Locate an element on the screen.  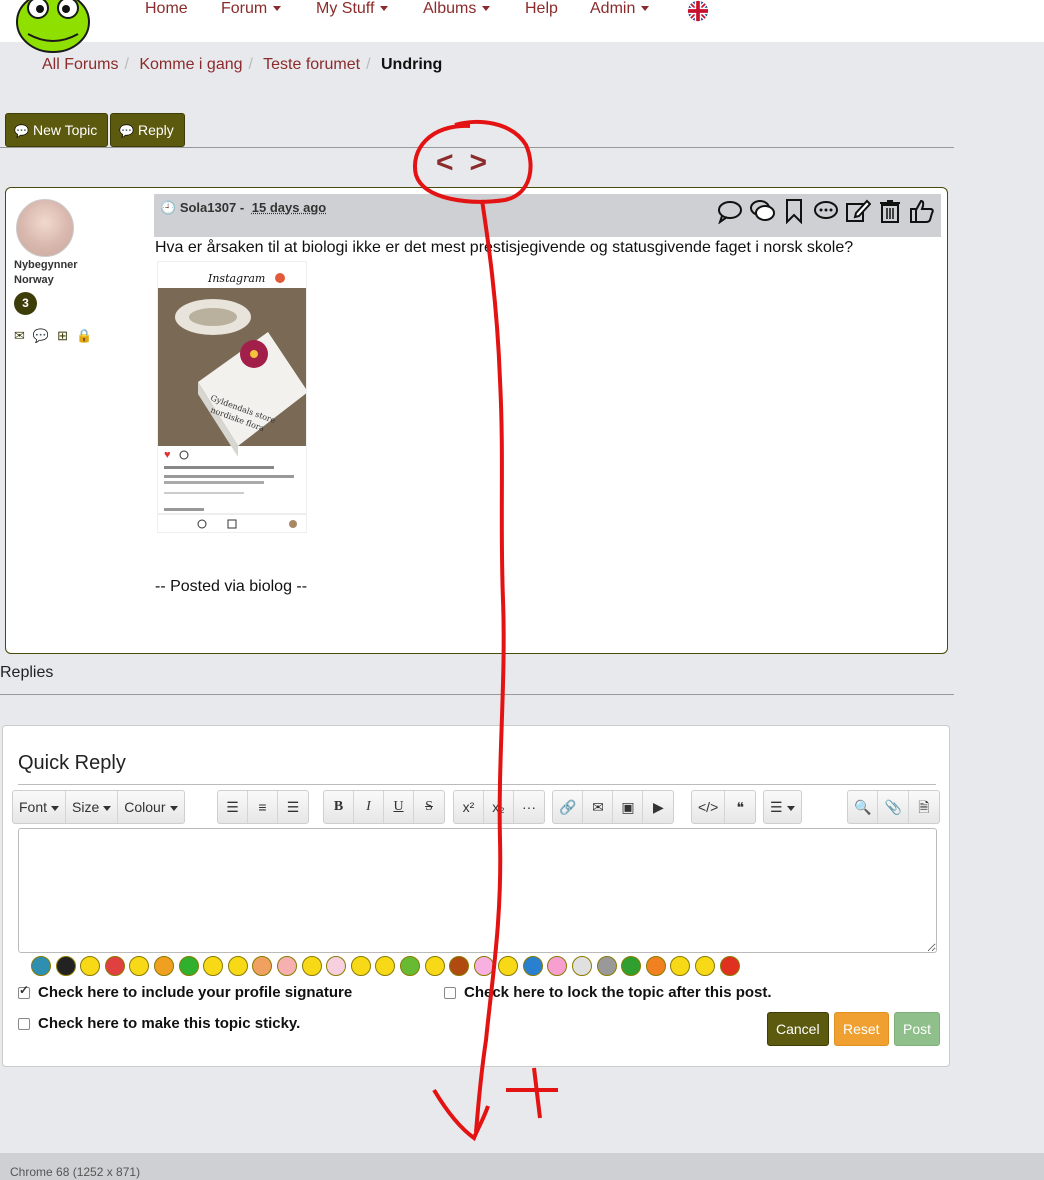
nav-my-stuff: My Stuff is located at coordinates (352, 10).